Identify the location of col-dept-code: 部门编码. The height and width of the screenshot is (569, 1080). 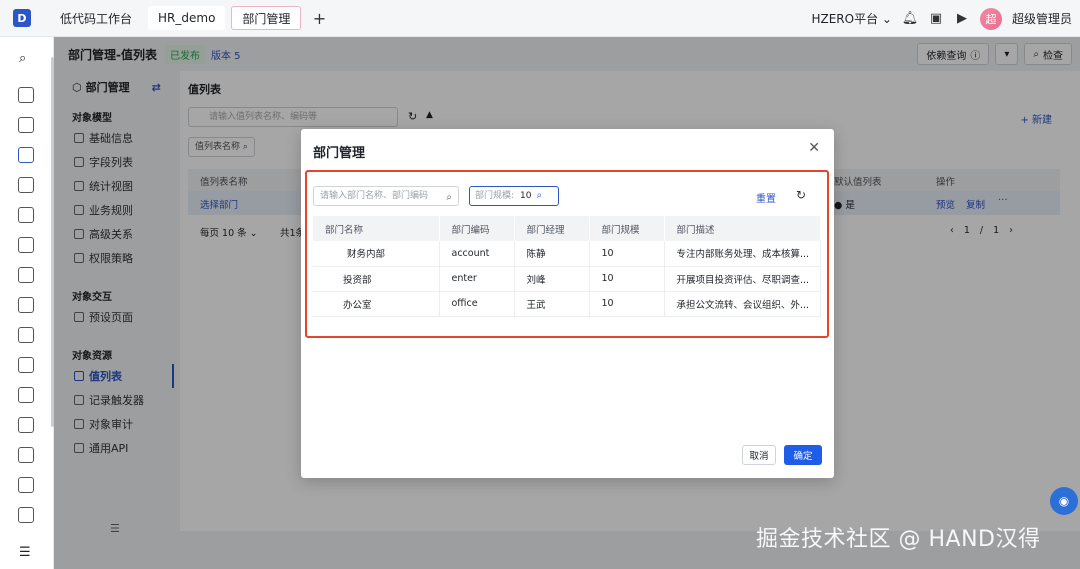
(477, 228).